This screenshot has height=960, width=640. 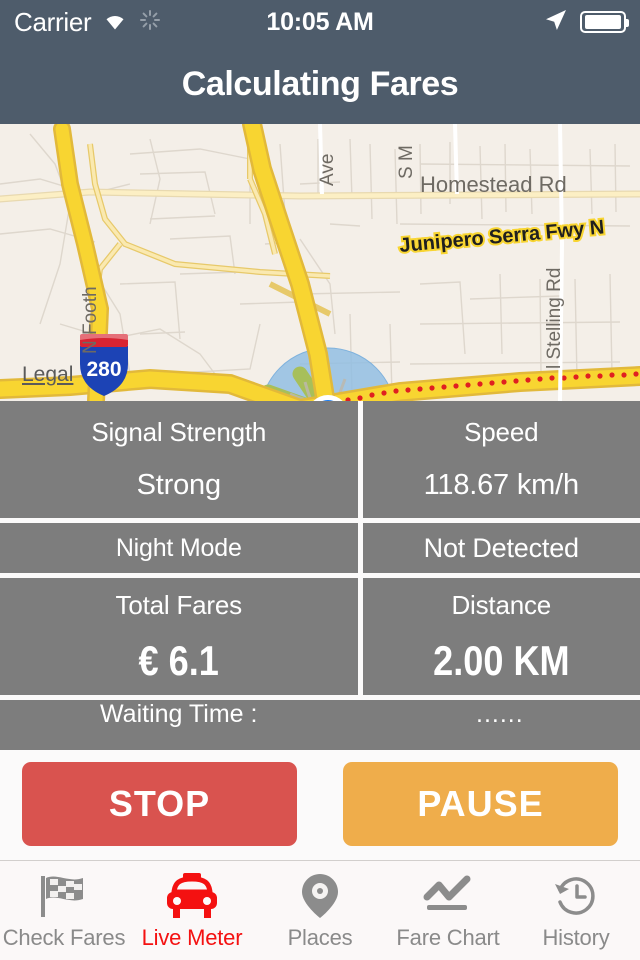 What do you see at coordinates (576, 937) in the screenshot?
I see `tab-label-history: History` at bounding box center [576, 937].